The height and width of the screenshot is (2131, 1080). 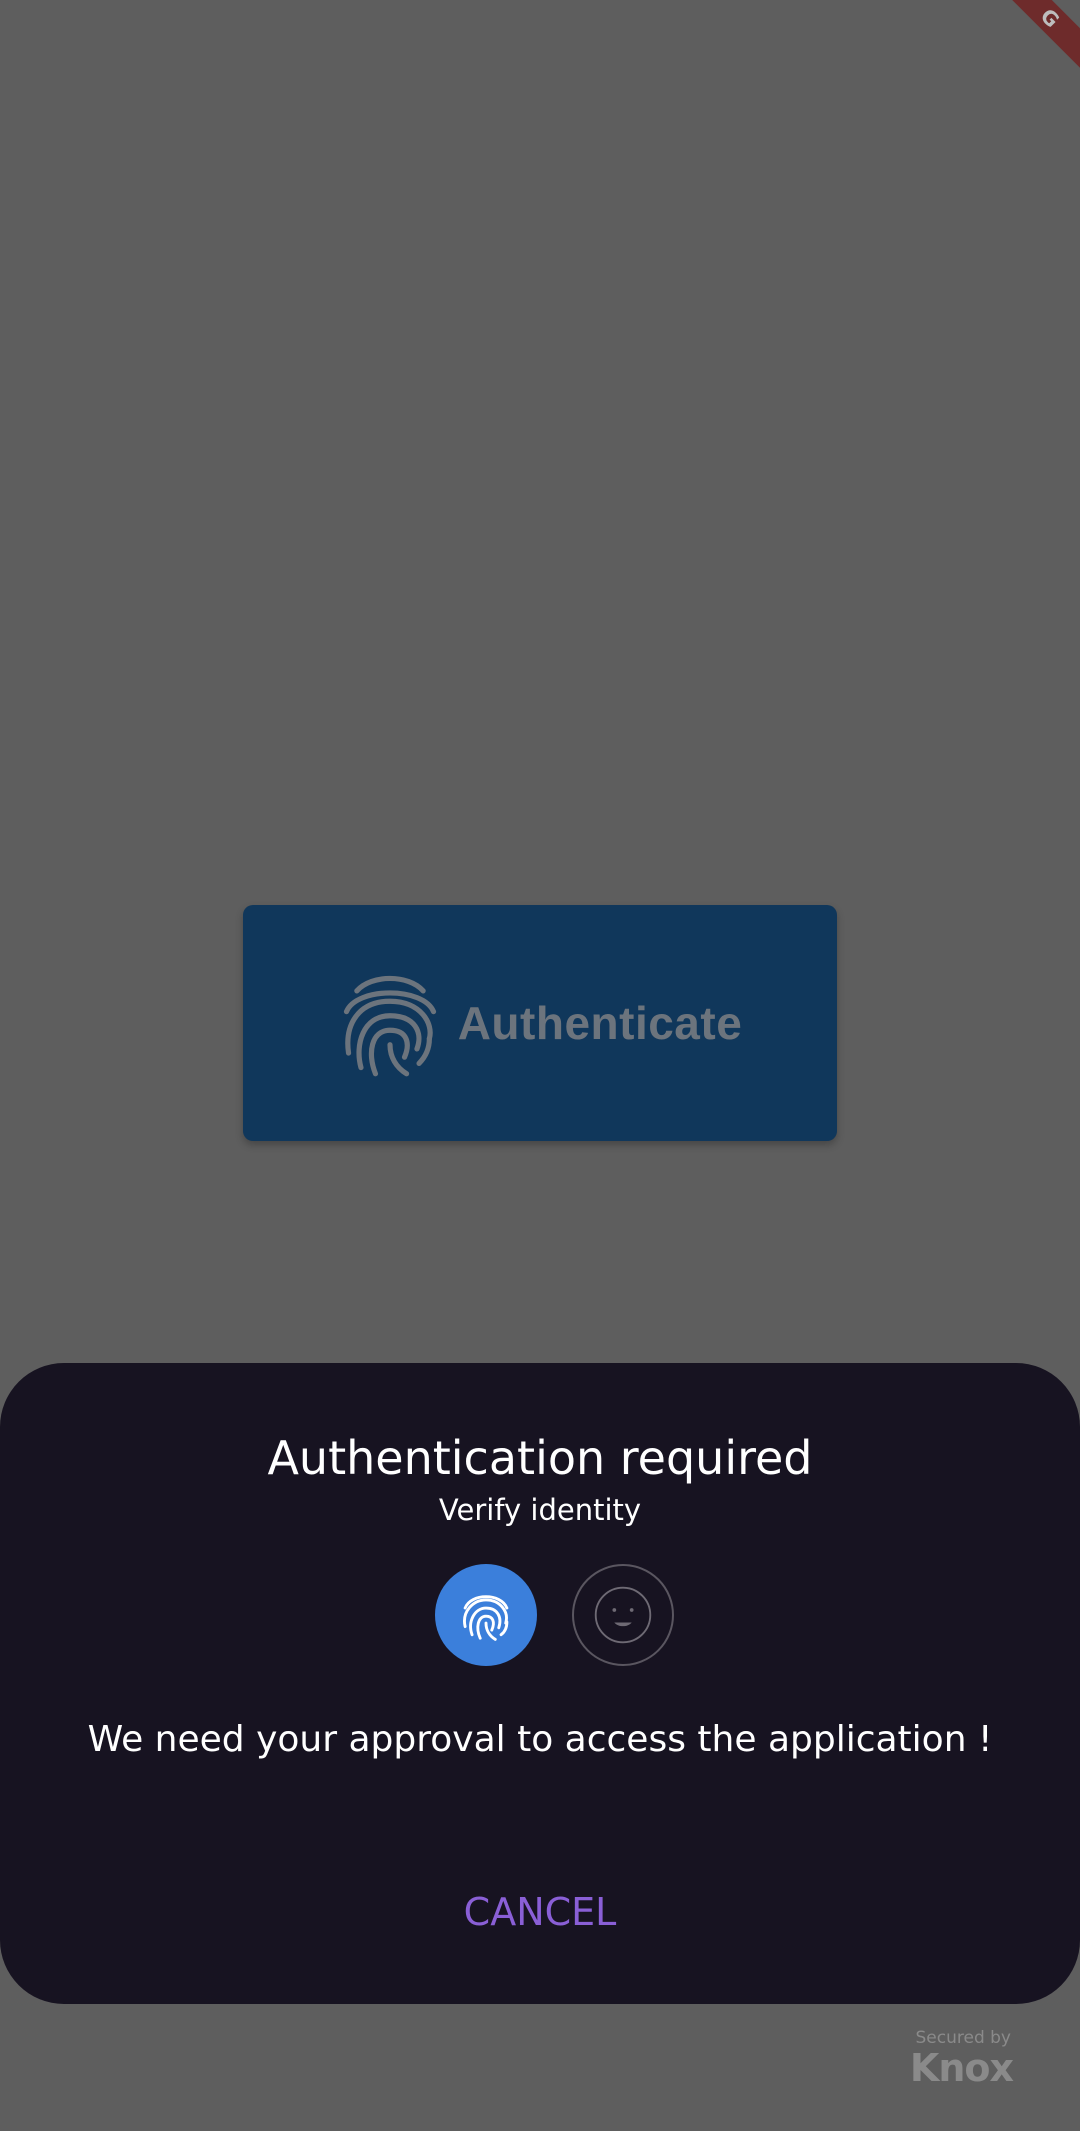 I want to click on debug-banner: G, so click(x=1045, y=35).